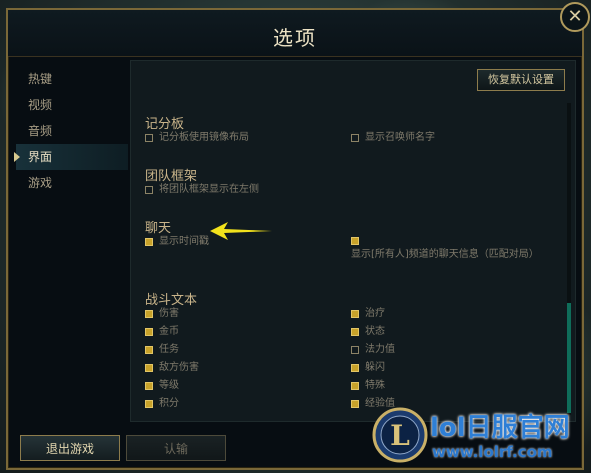 This screenshot has width=591, height=473. Describe the element at coordinates (492, 452) in the screenshot. I see `watermark-url: www.lolrf.com` at that location.